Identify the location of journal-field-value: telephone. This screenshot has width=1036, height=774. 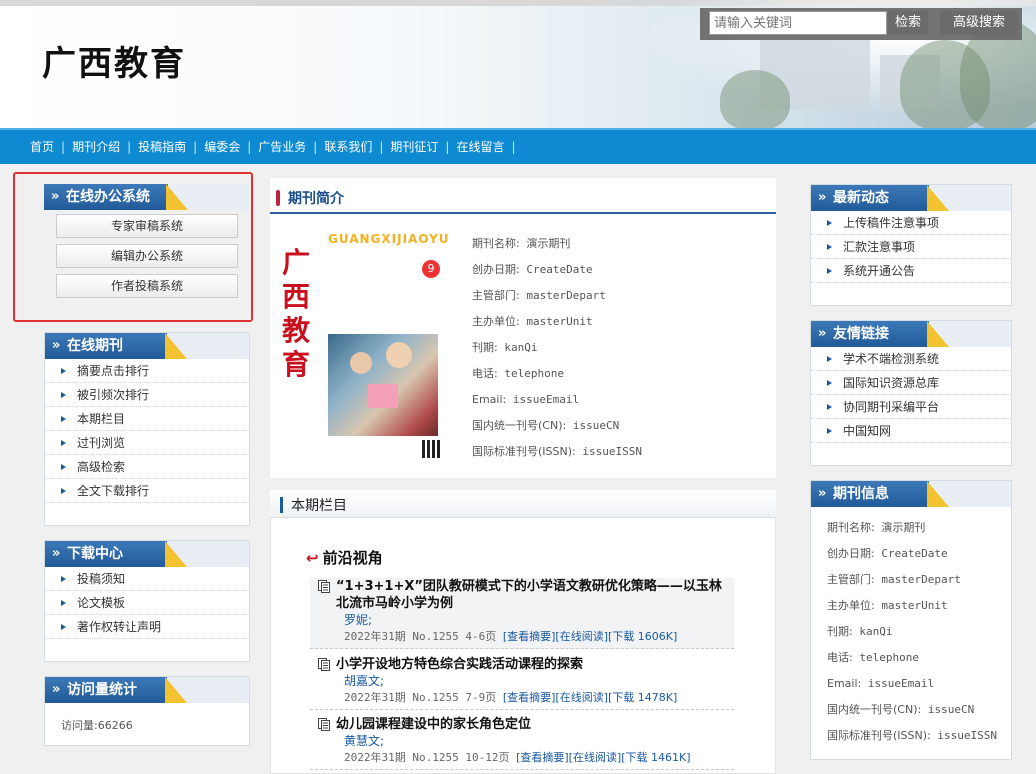
(889, 657).